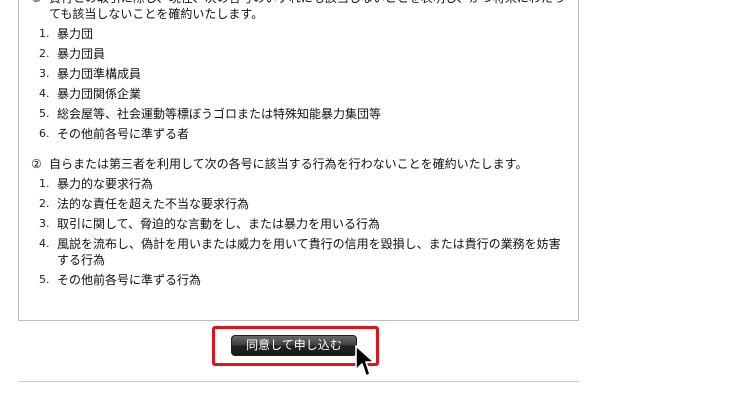  What do you see at coordinates (123, 134) in the screenshot?
I see `item-text: その他前各号に準ずる者` at bounding box center [123, 134].